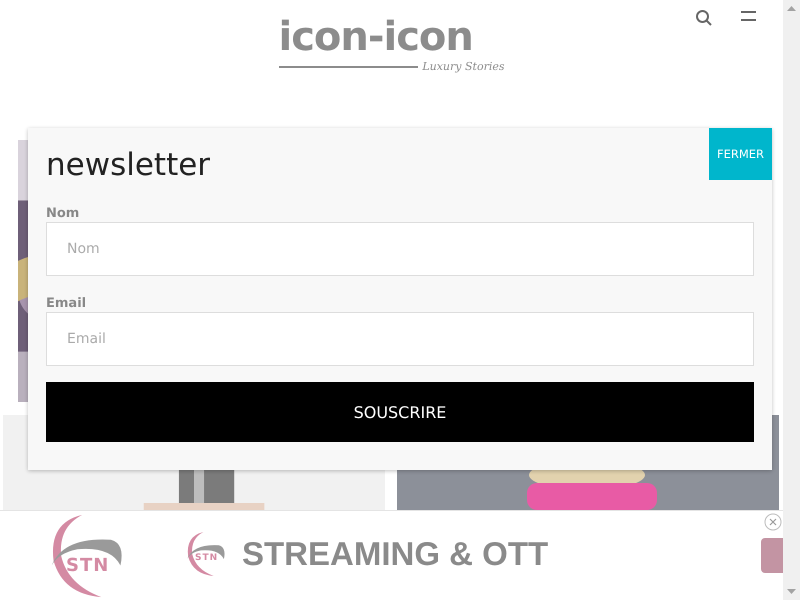 Image resolution: width=800 pixels, height=600 pixels. Describe the element at coordinates (791, 591) in the screenshot. I see `scroll-down-icon` at that location.